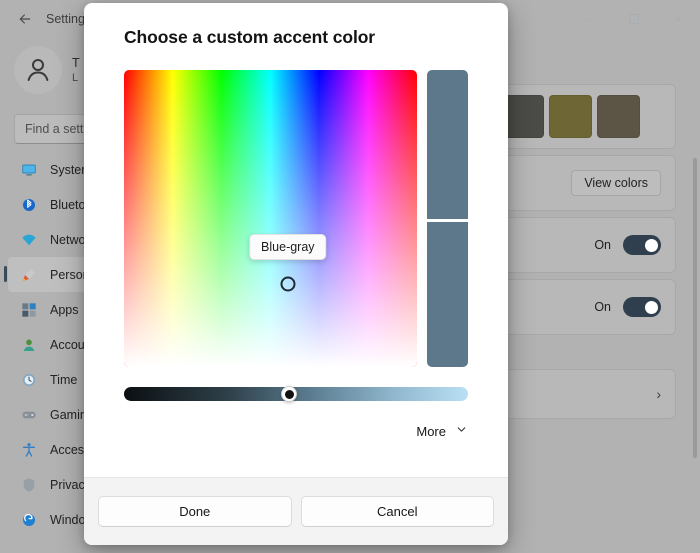 The image size is (700, 553). Describe the element at coordinates (678, 19) in the screenshot. I see `close-button: ×` at that location.